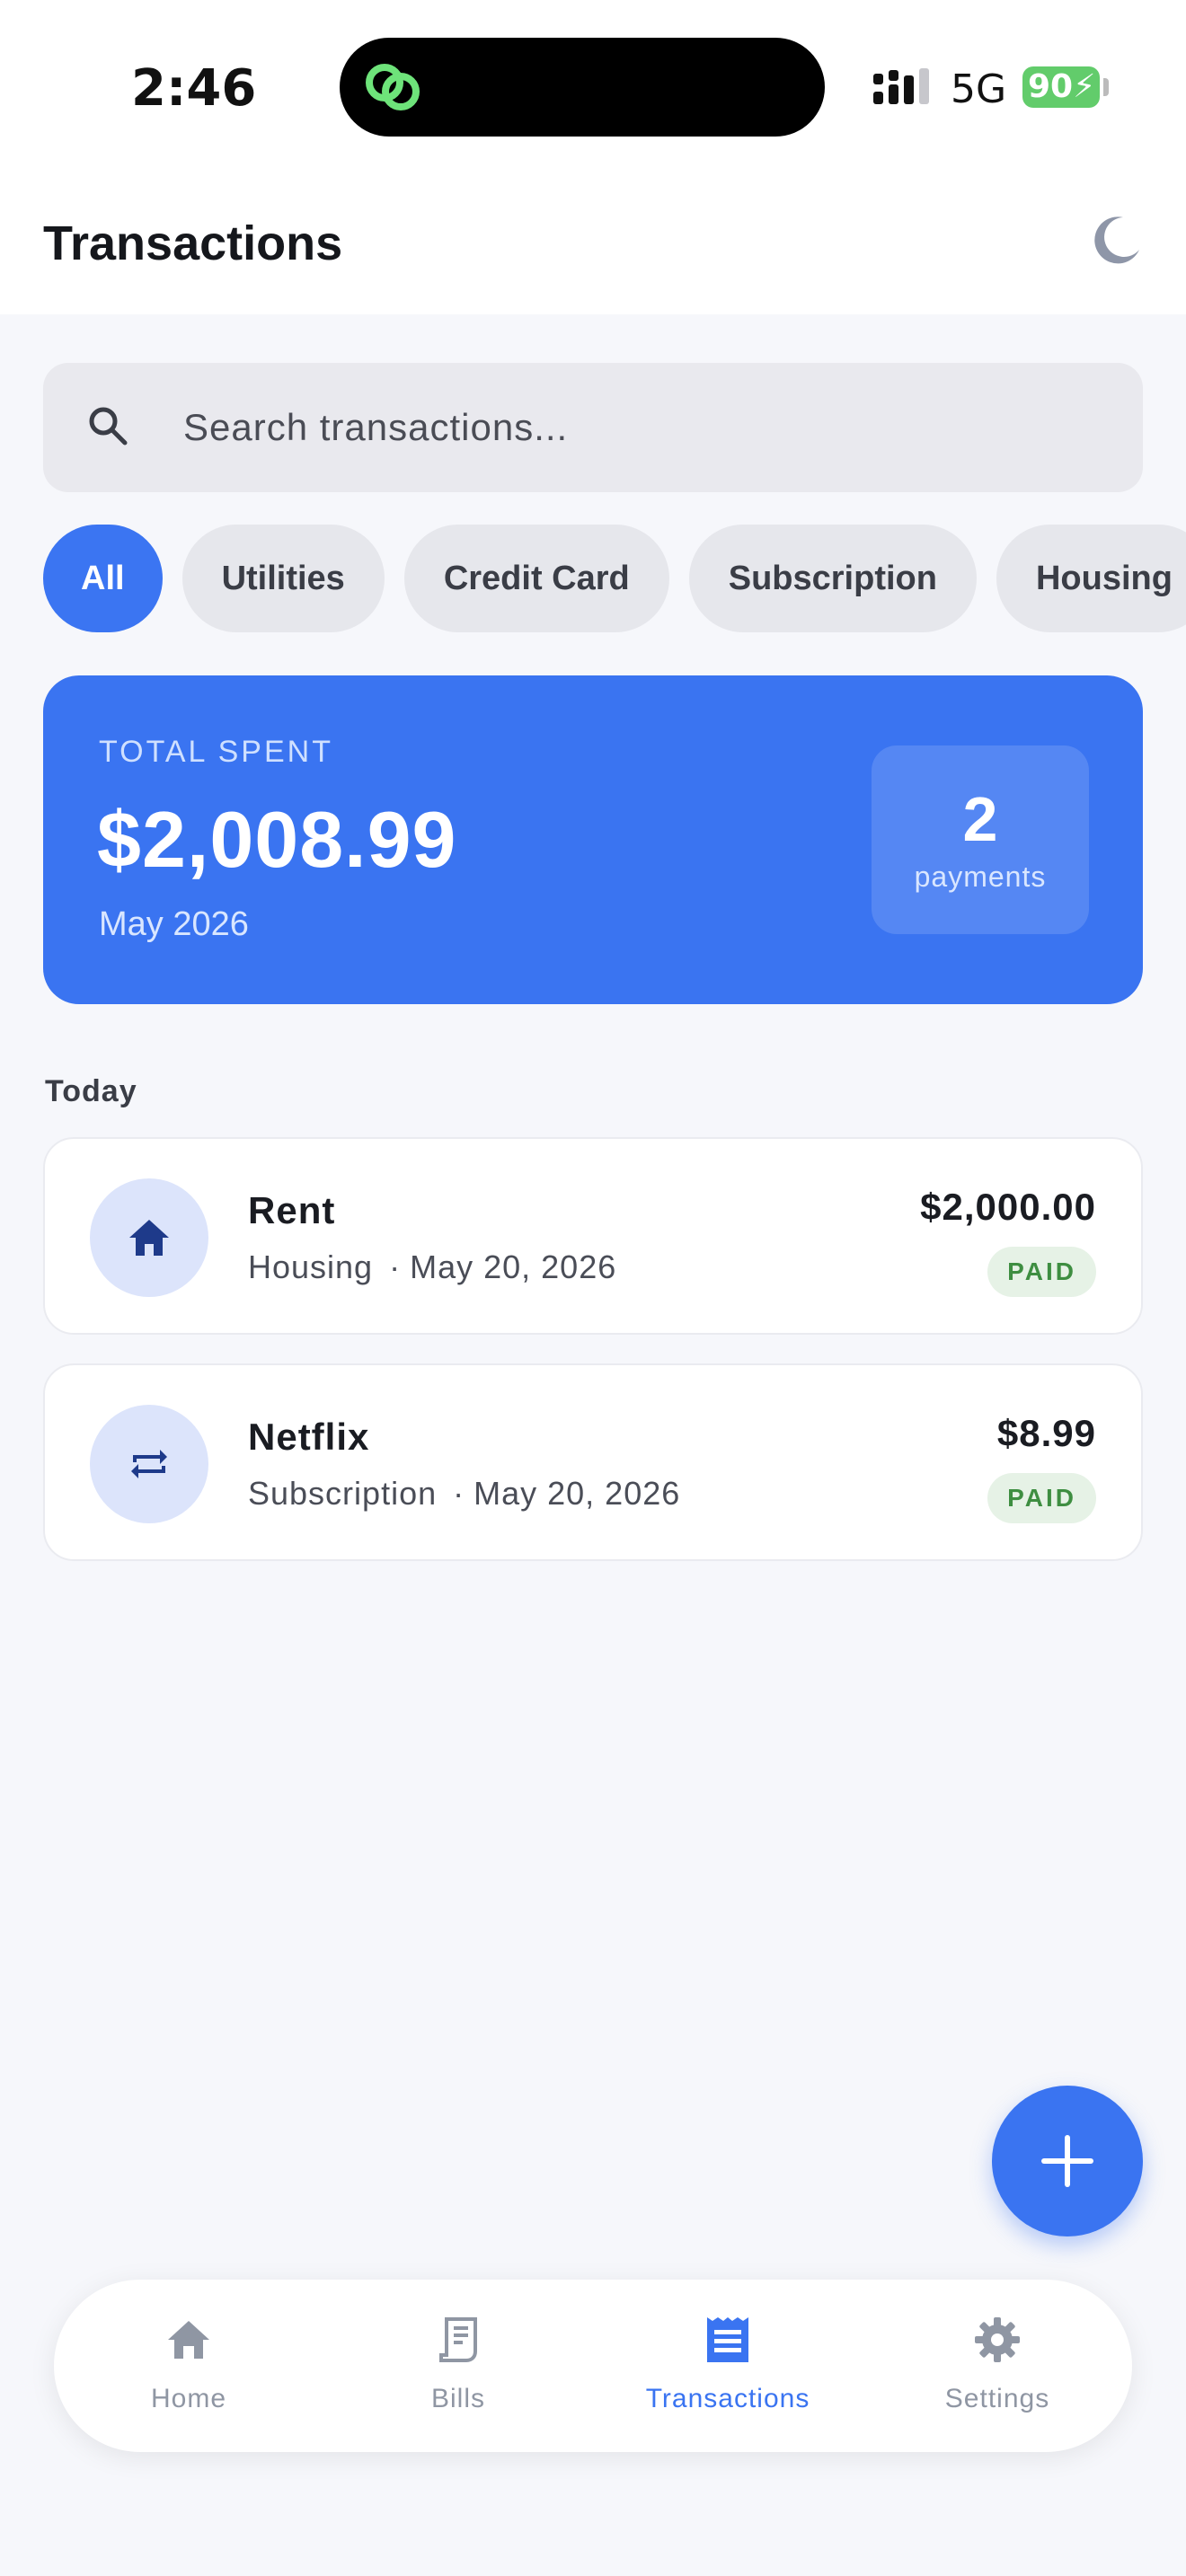 The height and width of the screenshot is (2576, 1186). What do you see at coordinates (1051, 86) in the screenshot?
I see `battery-level: 90` at bounding box center [1051, 86].